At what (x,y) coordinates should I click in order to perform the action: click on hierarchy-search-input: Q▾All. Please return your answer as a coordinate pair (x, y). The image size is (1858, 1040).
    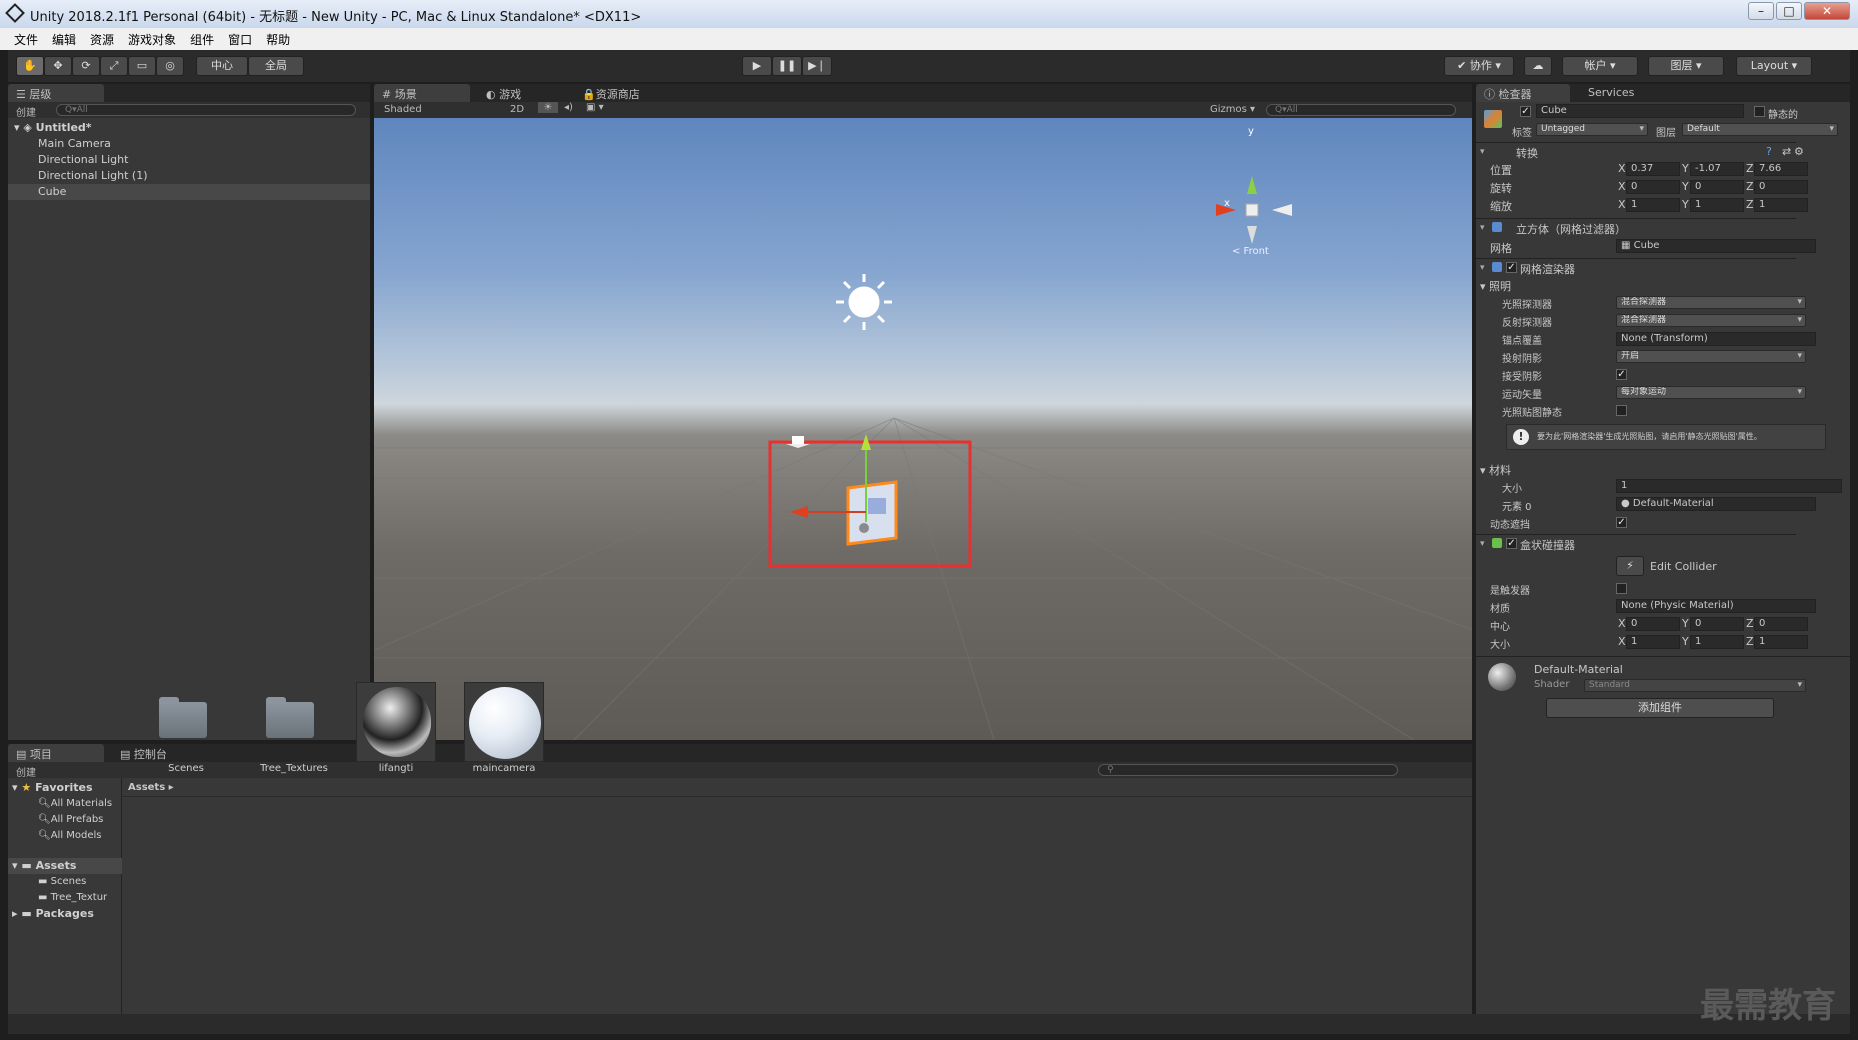
    Looking at the image, I should click on (206, 110).